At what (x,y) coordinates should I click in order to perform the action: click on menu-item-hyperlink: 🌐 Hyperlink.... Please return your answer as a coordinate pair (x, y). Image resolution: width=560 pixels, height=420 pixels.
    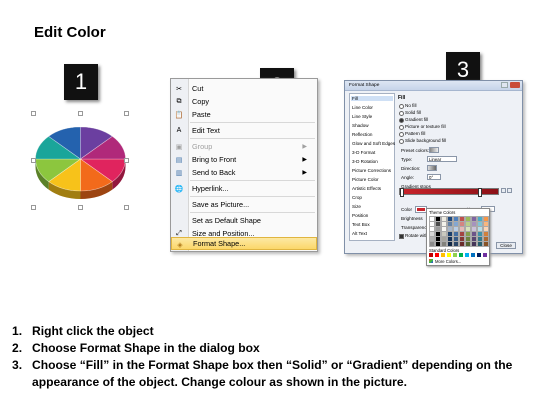
    Looking at the image, I should click on (244, 188).